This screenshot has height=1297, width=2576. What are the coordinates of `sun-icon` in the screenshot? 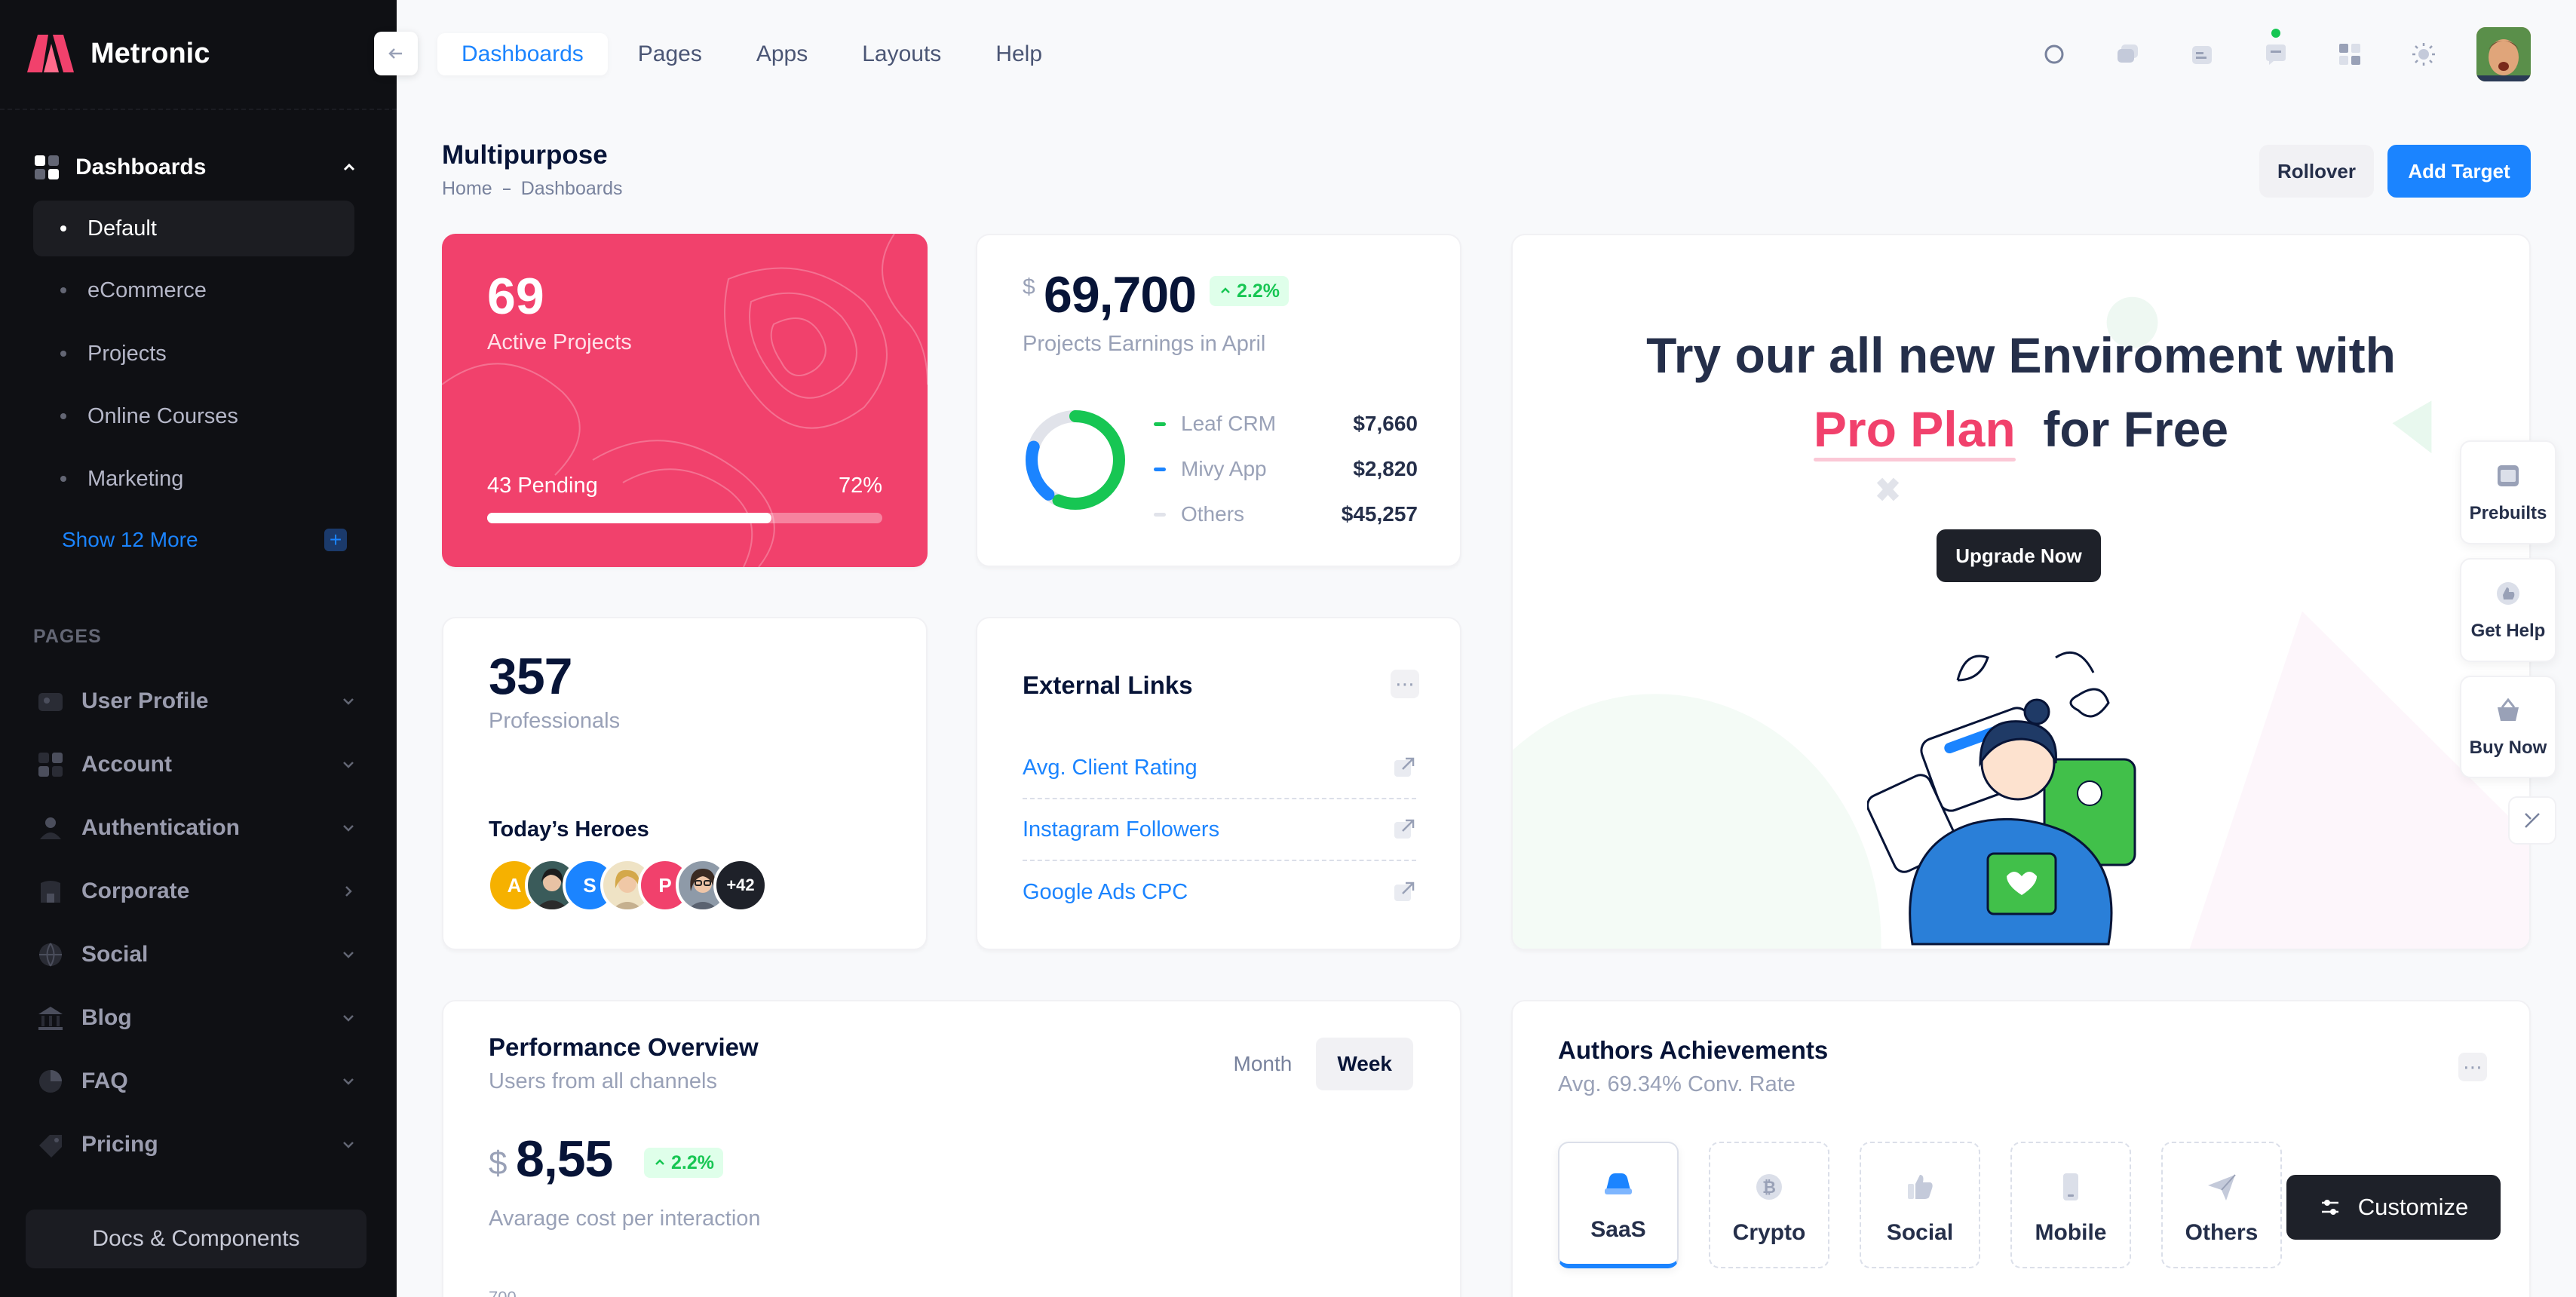 It's located at (2423, 54).